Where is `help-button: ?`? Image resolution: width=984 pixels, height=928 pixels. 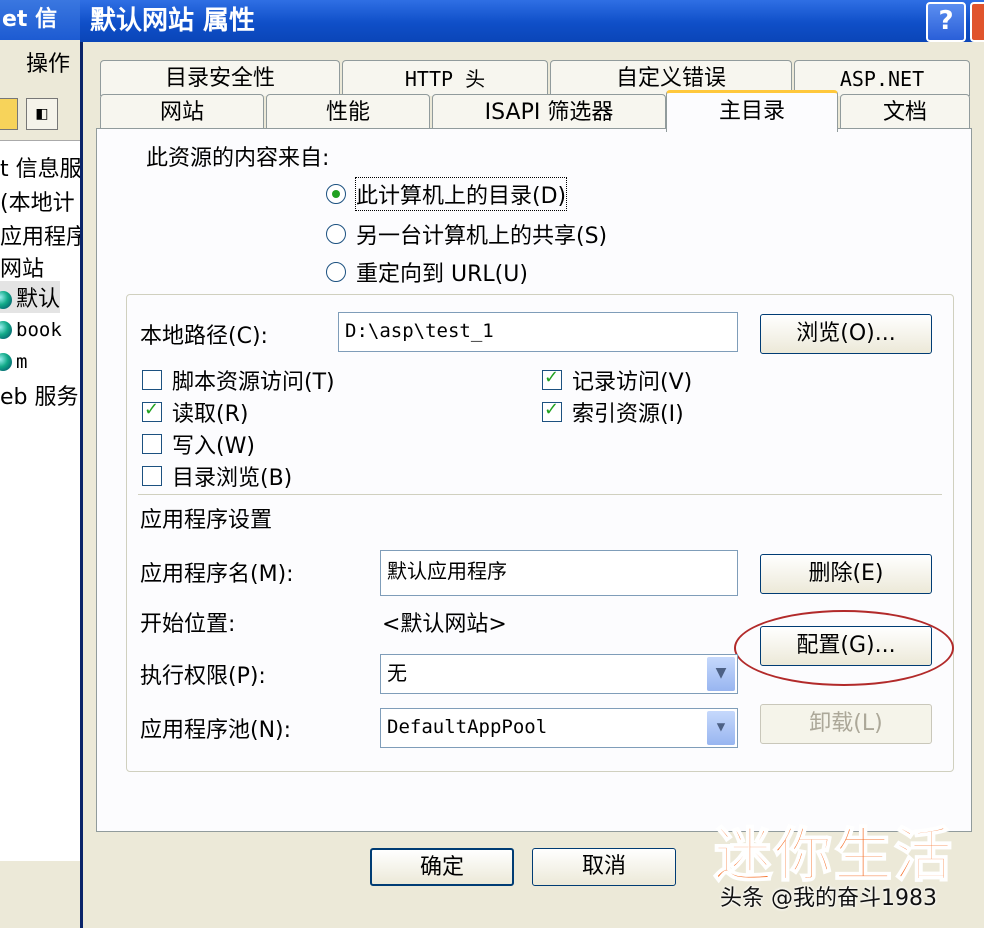 help-button: ? is located at coordinates (946, 22).